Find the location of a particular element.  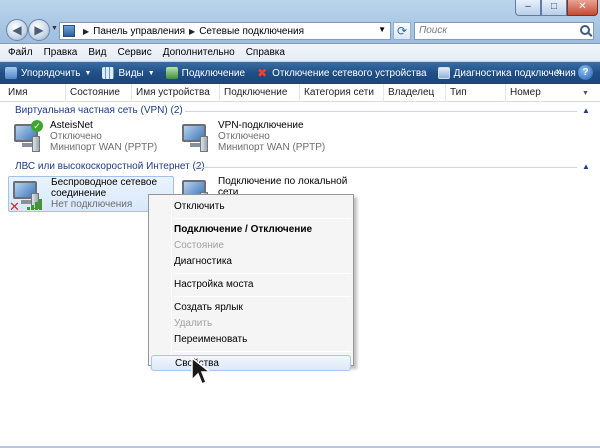

column-phone-number: Номер телефона is located at coordinates (545, 100).